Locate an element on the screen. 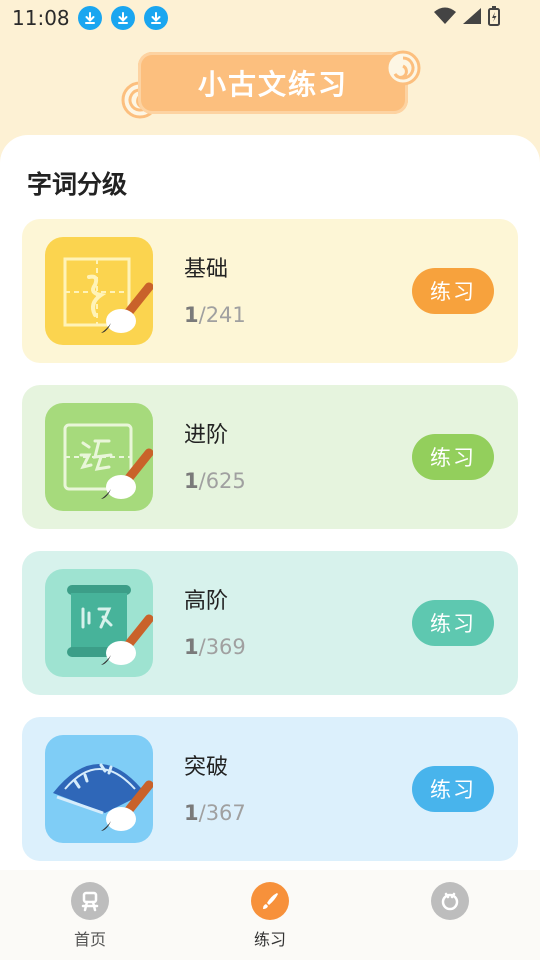 This screenshot has width=540, height=960. page-title: 小古文练习 is located at coordinates (272, 84).